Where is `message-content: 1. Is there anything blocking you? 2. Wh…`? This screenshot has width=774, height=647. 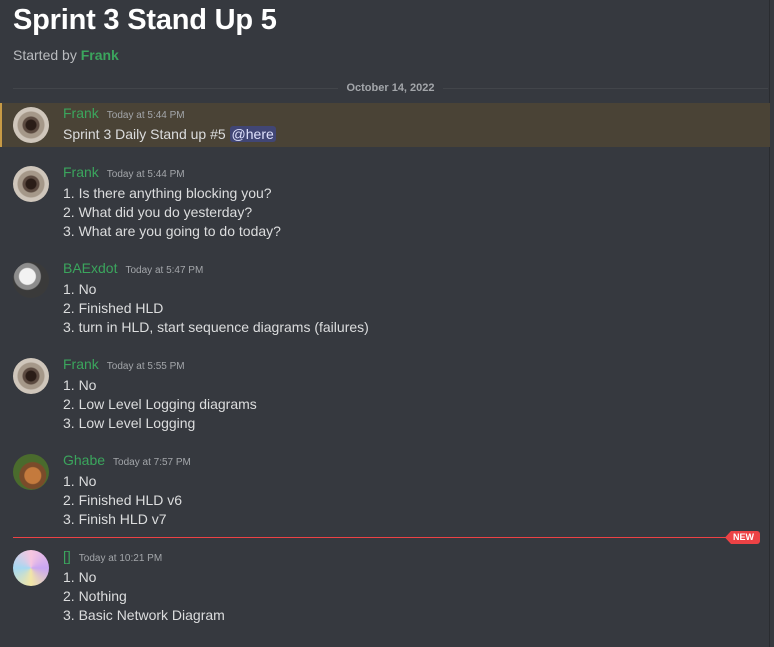 message-content: 1. Is there anything blocking you? 2. Wh… is located at coordinates (172, 213).